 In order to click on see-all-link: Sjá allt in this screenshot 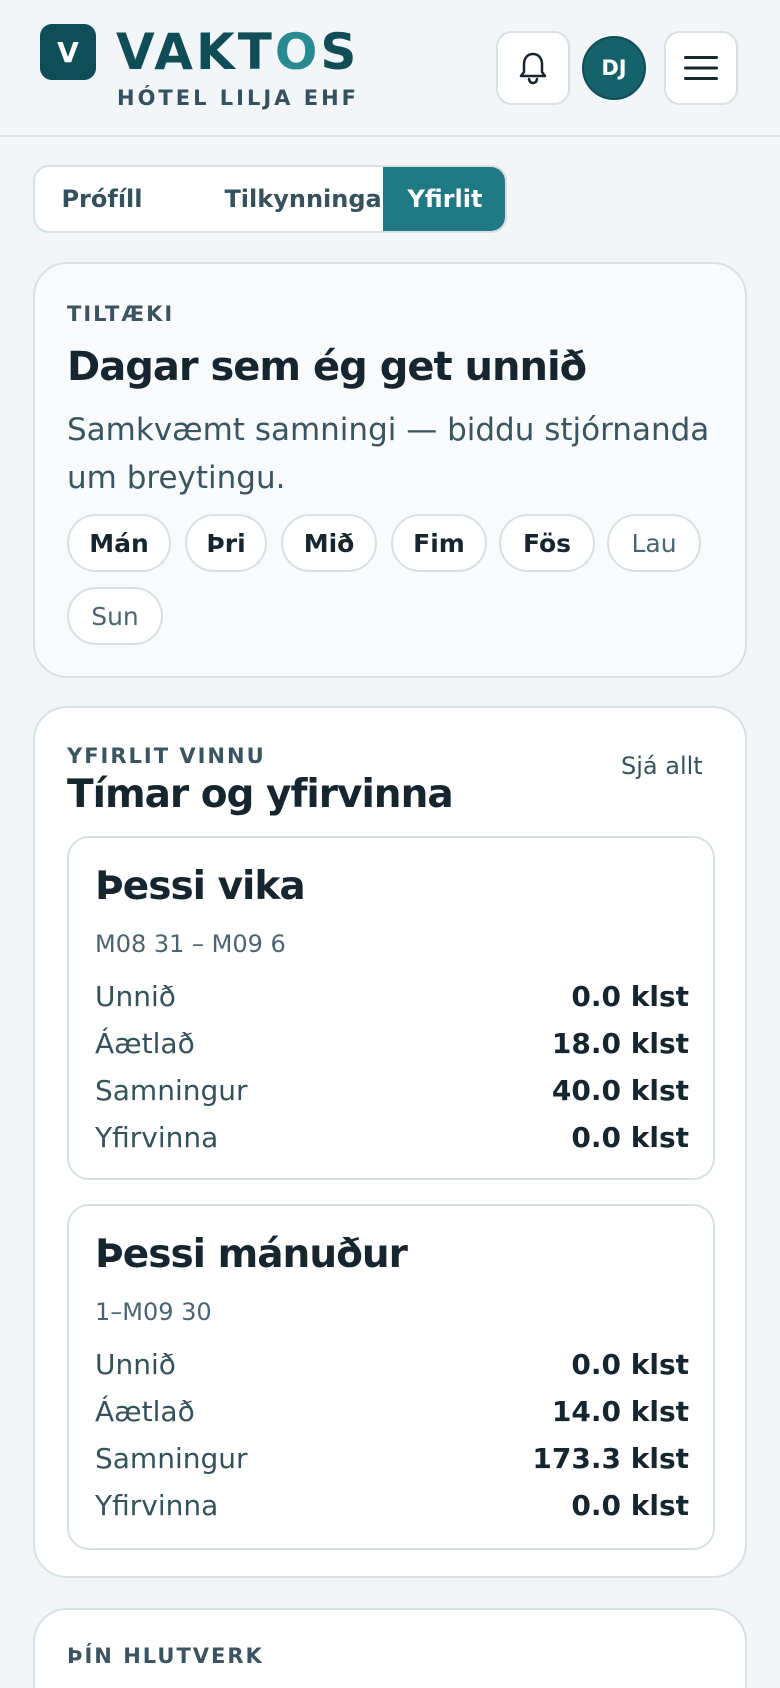, I will do `click(662, 766)`.